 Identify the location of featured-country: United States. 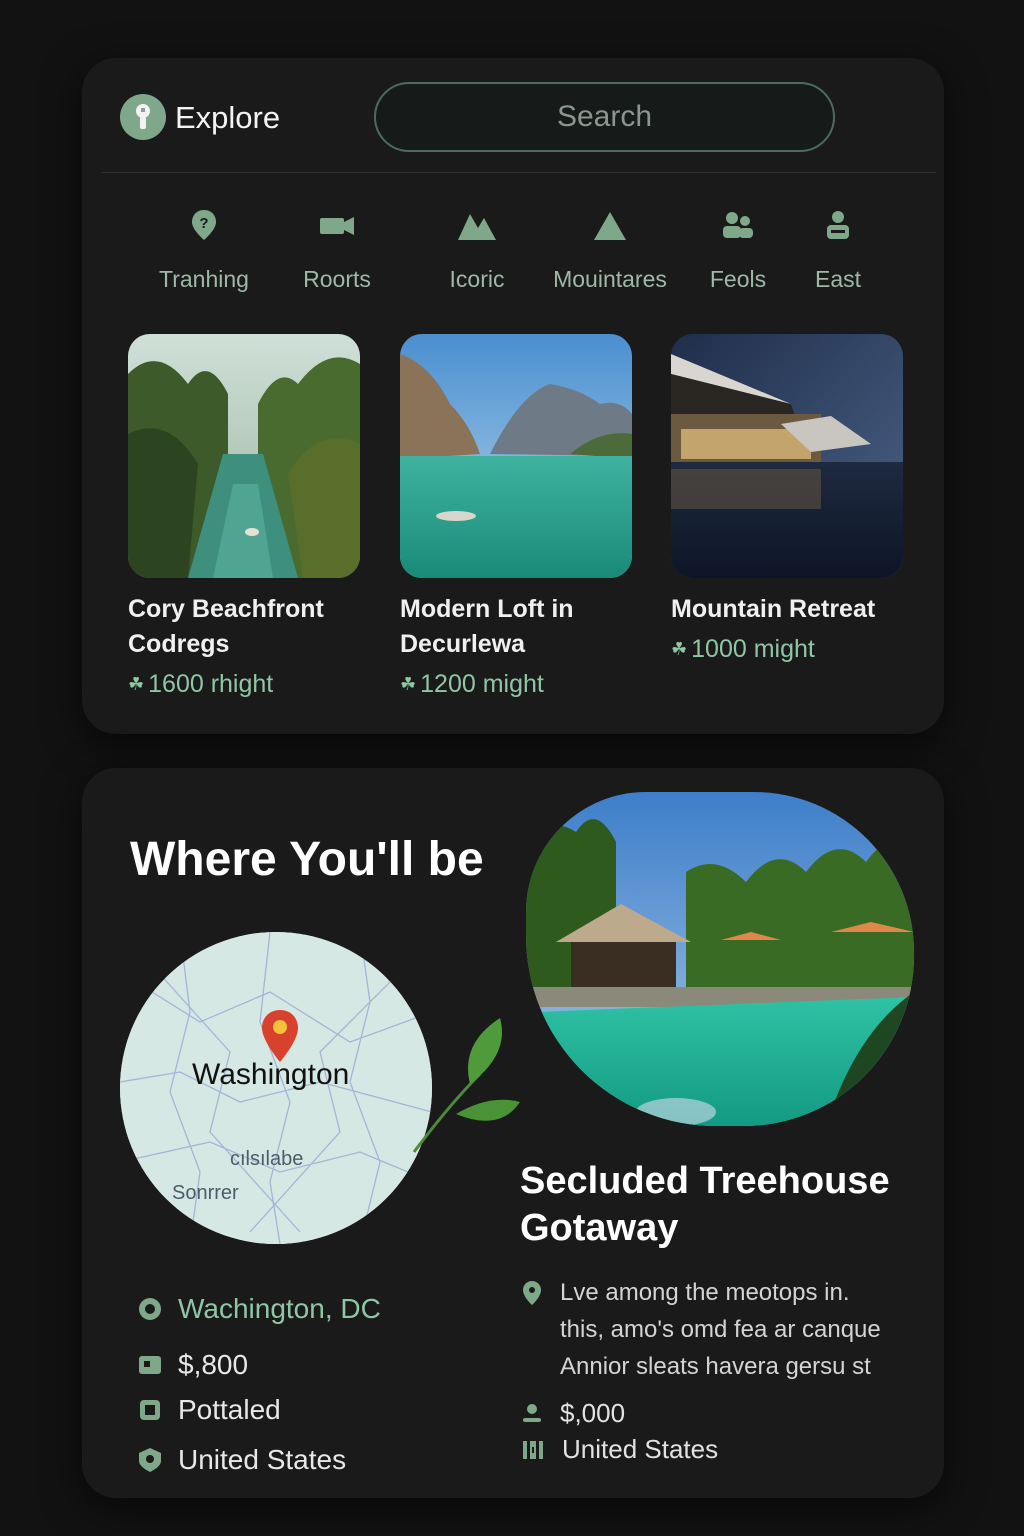
(640, 1449).